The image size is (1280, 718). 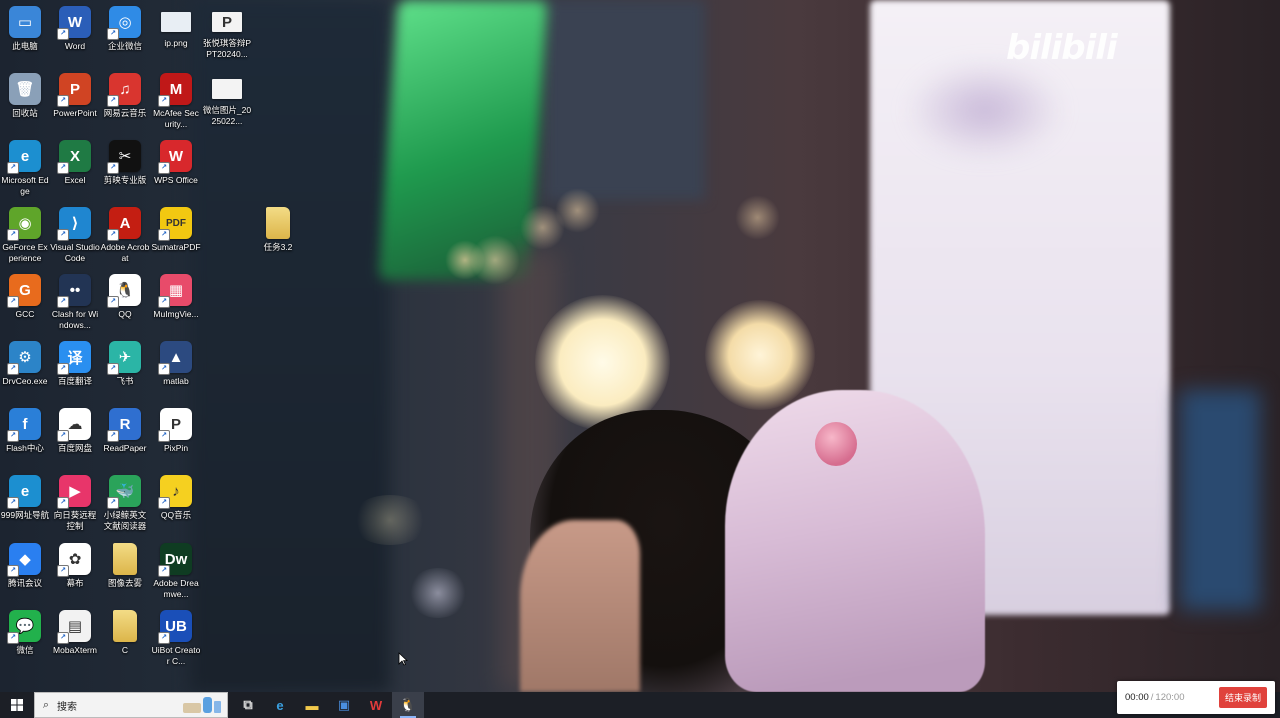 I want to click on desktop-shortcut-label: 企业微信, so click(x=124, y=46).